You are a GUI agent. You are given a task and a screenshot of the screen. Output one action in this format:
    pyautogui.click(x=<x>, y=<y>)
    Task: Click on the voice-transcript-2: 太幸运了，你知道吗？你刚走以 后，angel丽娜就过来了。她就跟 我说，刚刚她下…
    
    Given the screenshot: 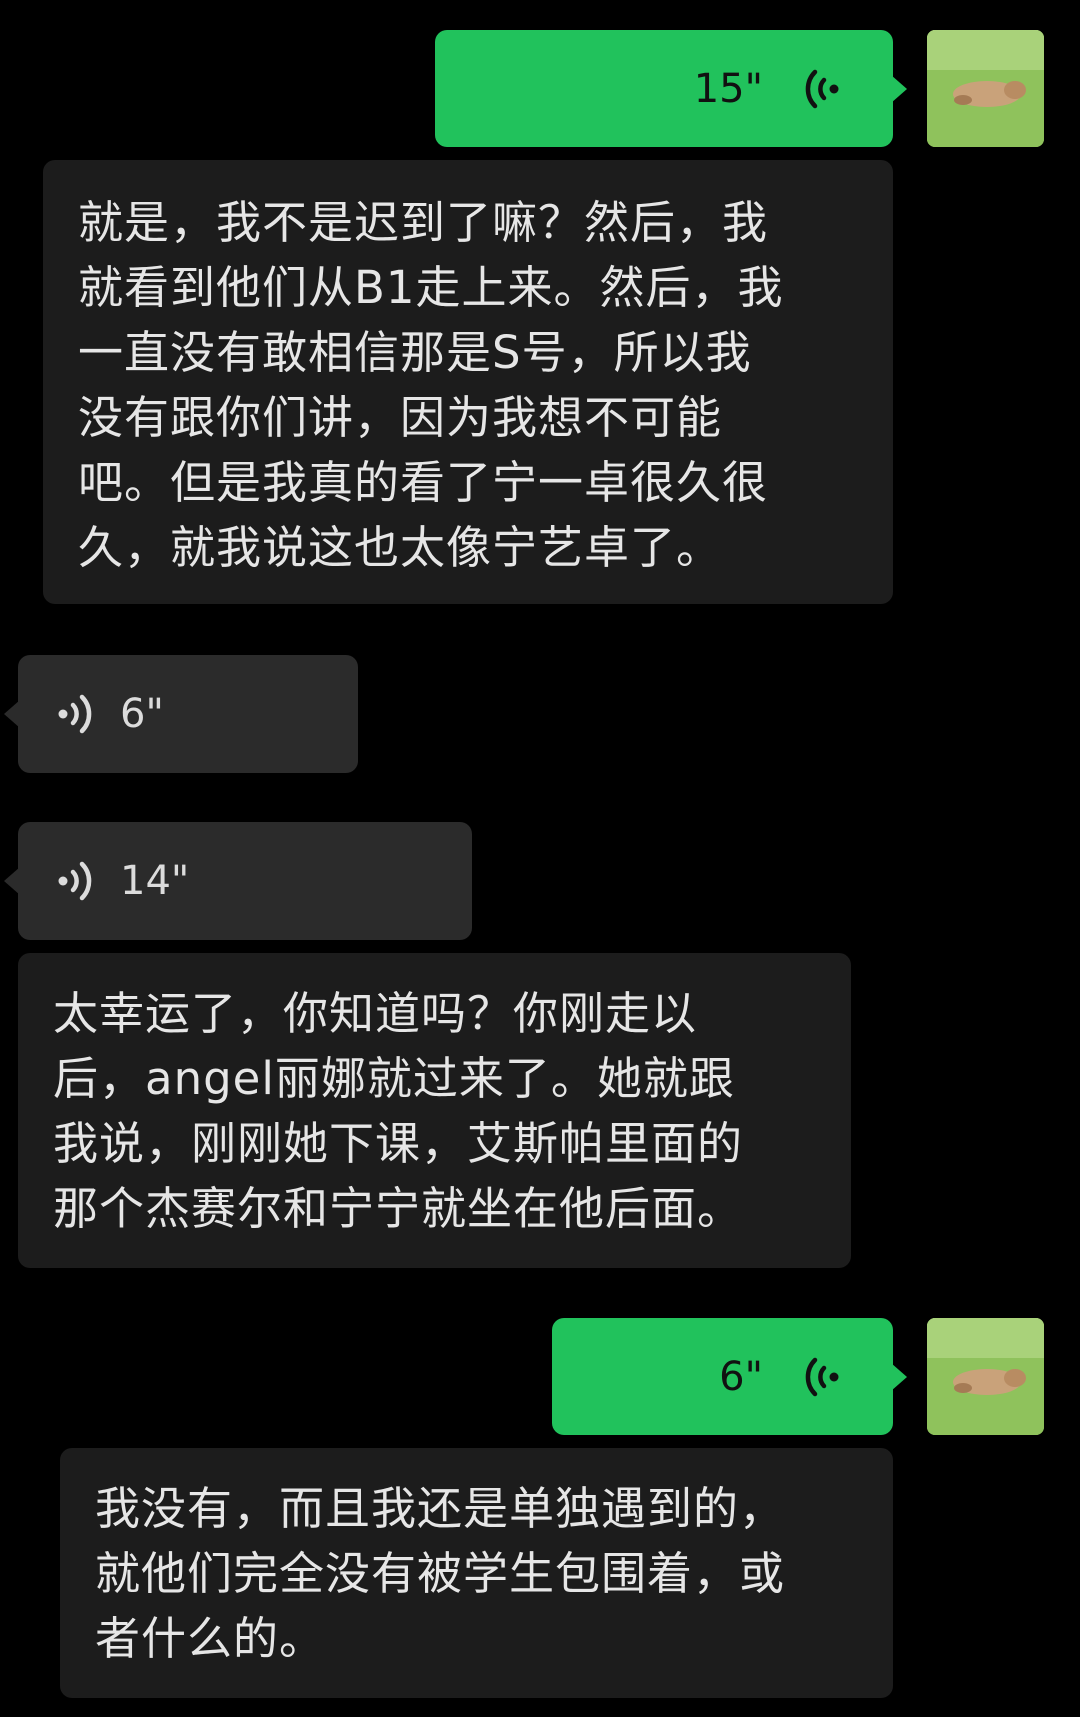 What is the action you would take?
    pyautogui.click(x=434, y=1110)
    